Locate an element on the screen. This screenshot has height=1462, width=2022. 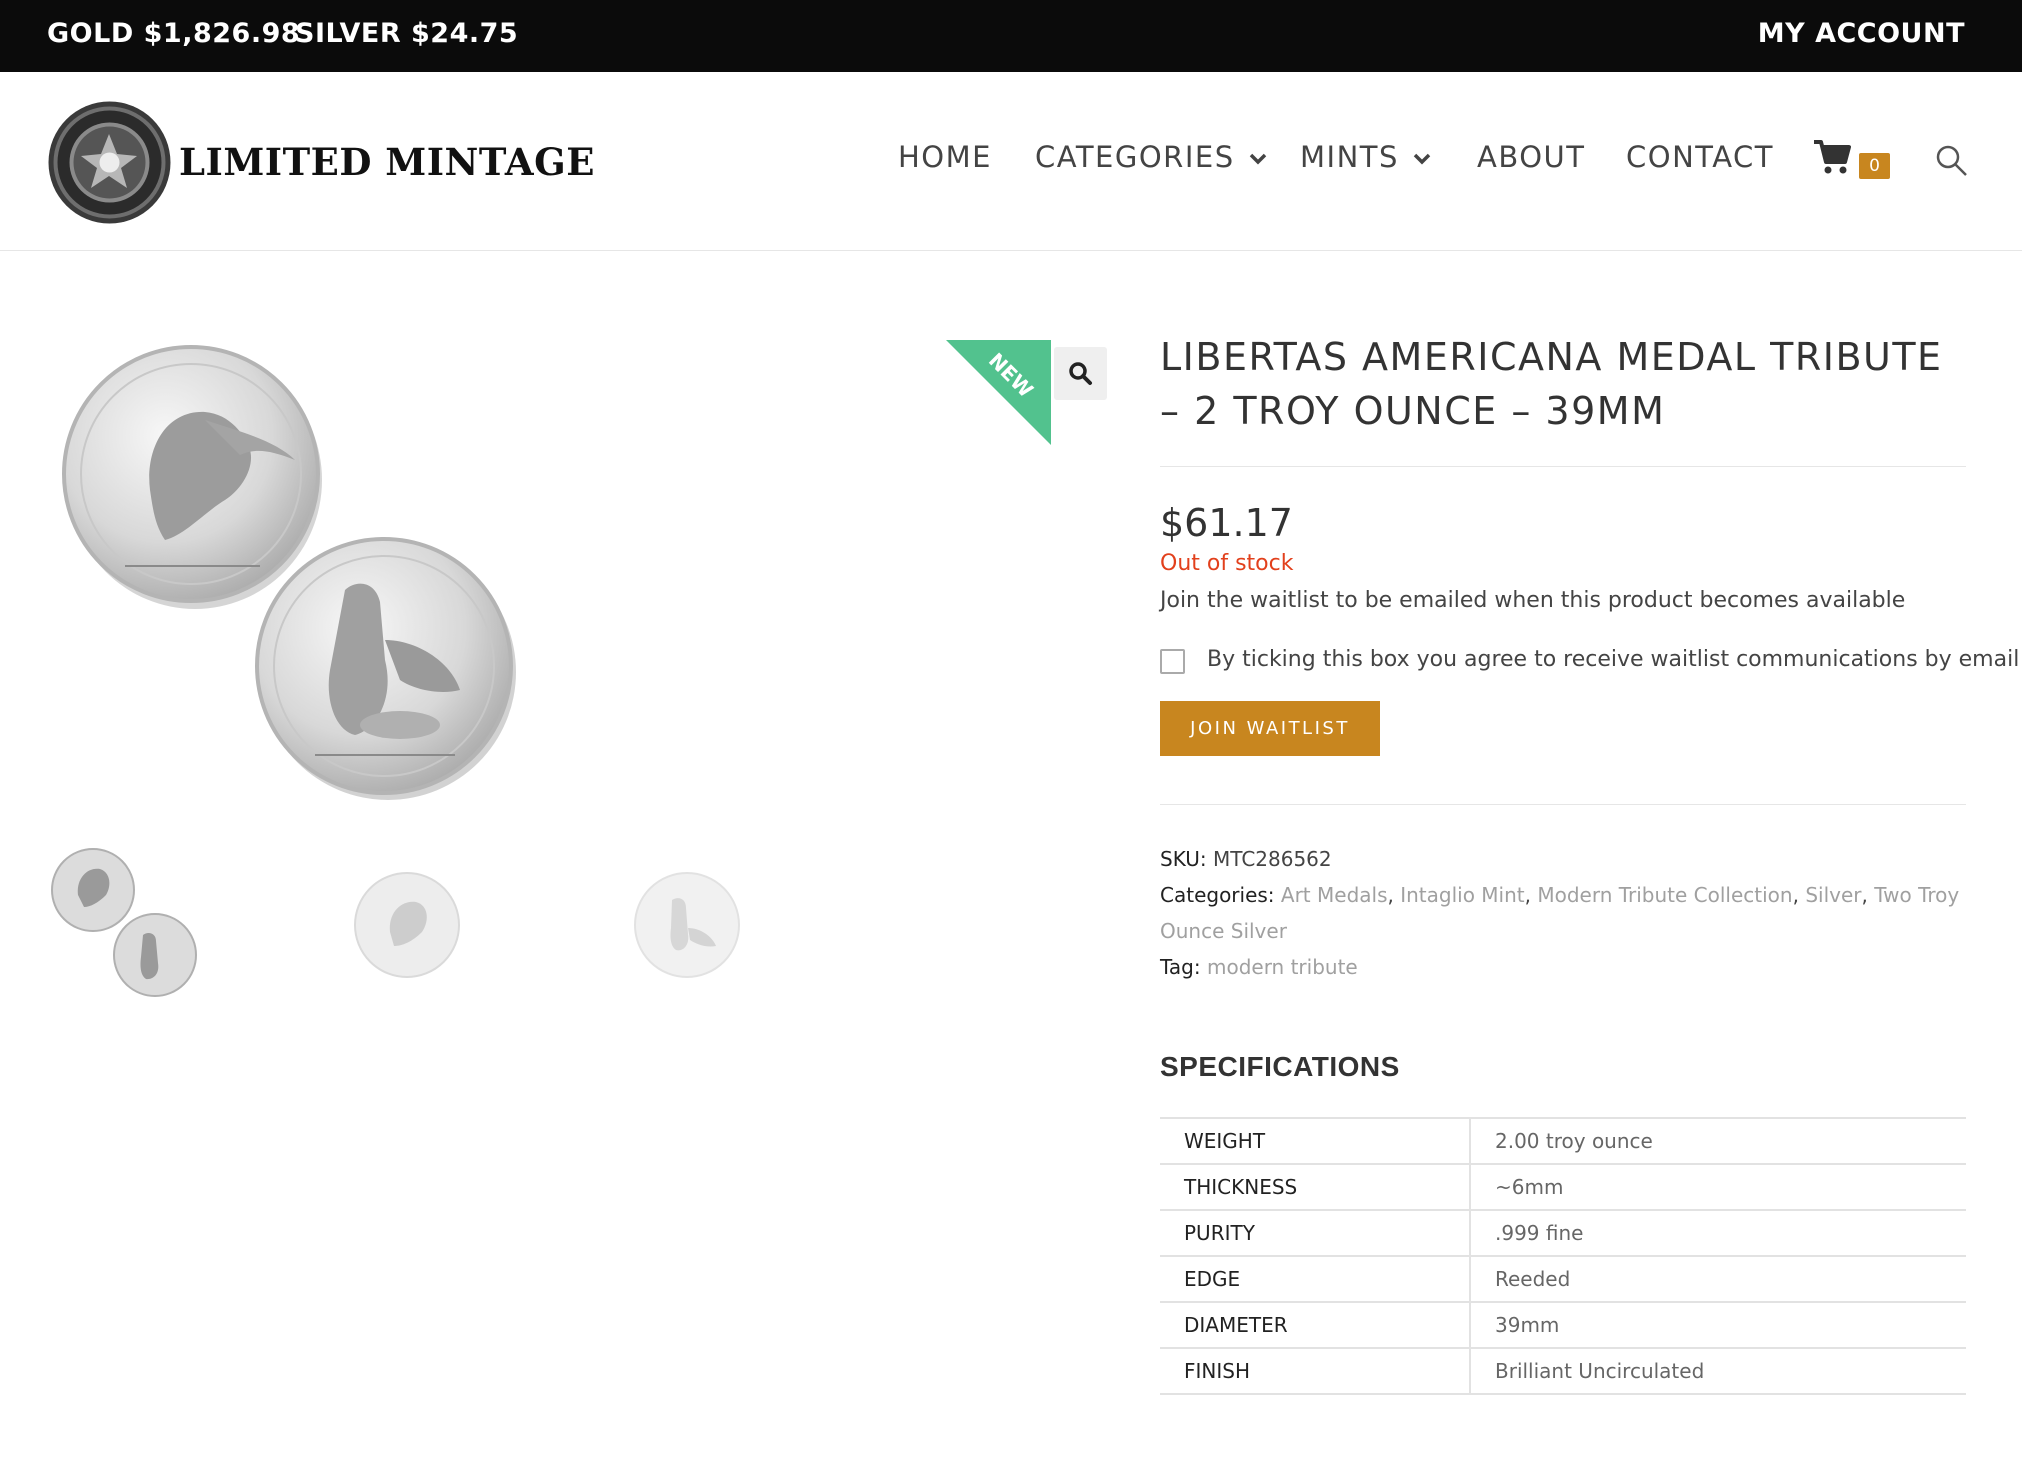
product-main-image is located at coordinates (290, 570).